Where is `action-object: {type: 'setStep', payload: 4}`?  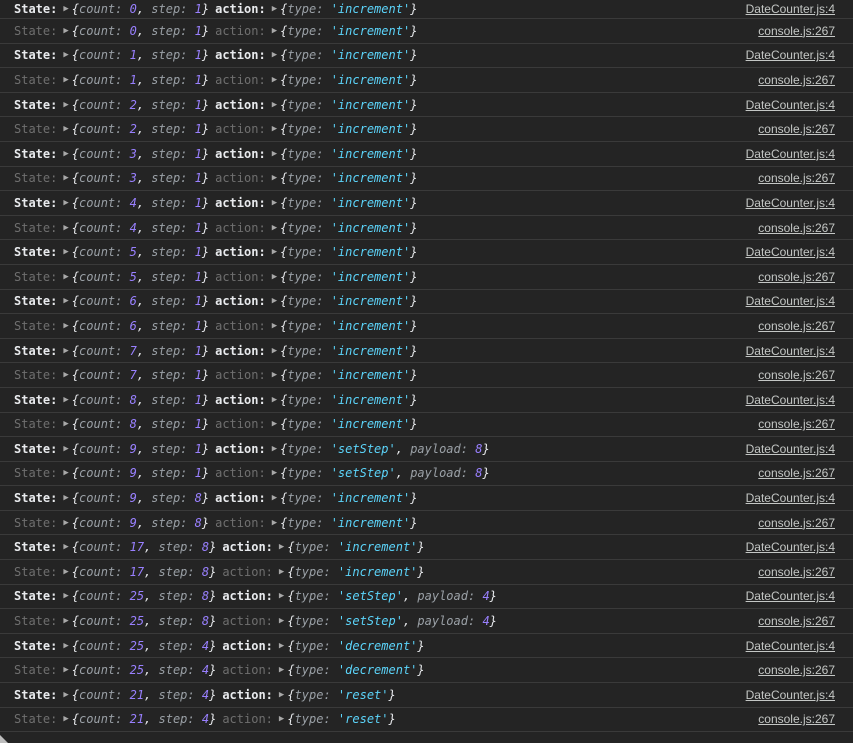 action-object: {type: 'setStep', payload: 4} is located at coordinates (392, 621).